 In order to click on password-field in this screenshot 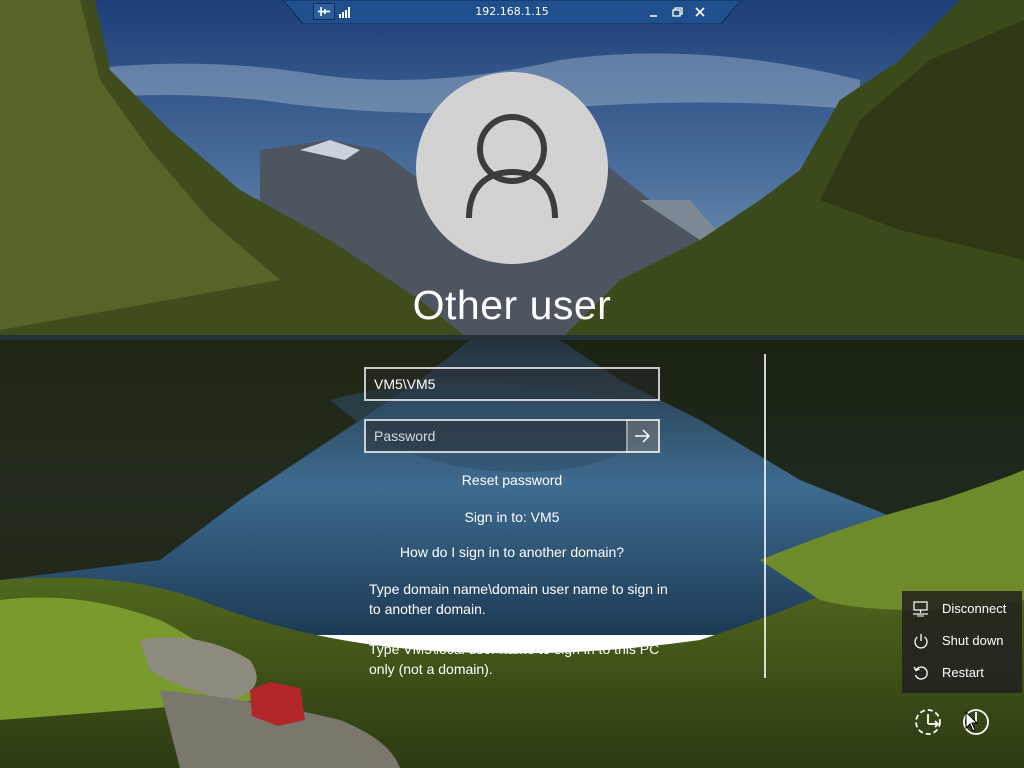, I will do `click(496, 436)`.